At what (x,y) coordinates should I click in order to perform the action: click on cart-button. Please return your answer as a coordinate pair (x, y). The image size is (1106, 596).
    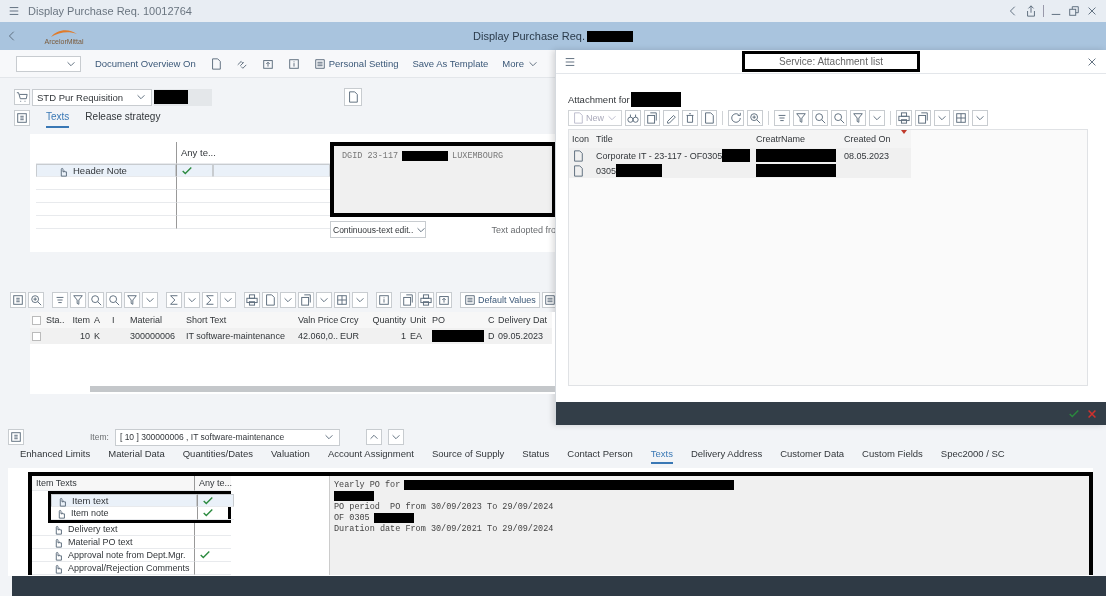
    Looking at the image, I should click on (22, 97).